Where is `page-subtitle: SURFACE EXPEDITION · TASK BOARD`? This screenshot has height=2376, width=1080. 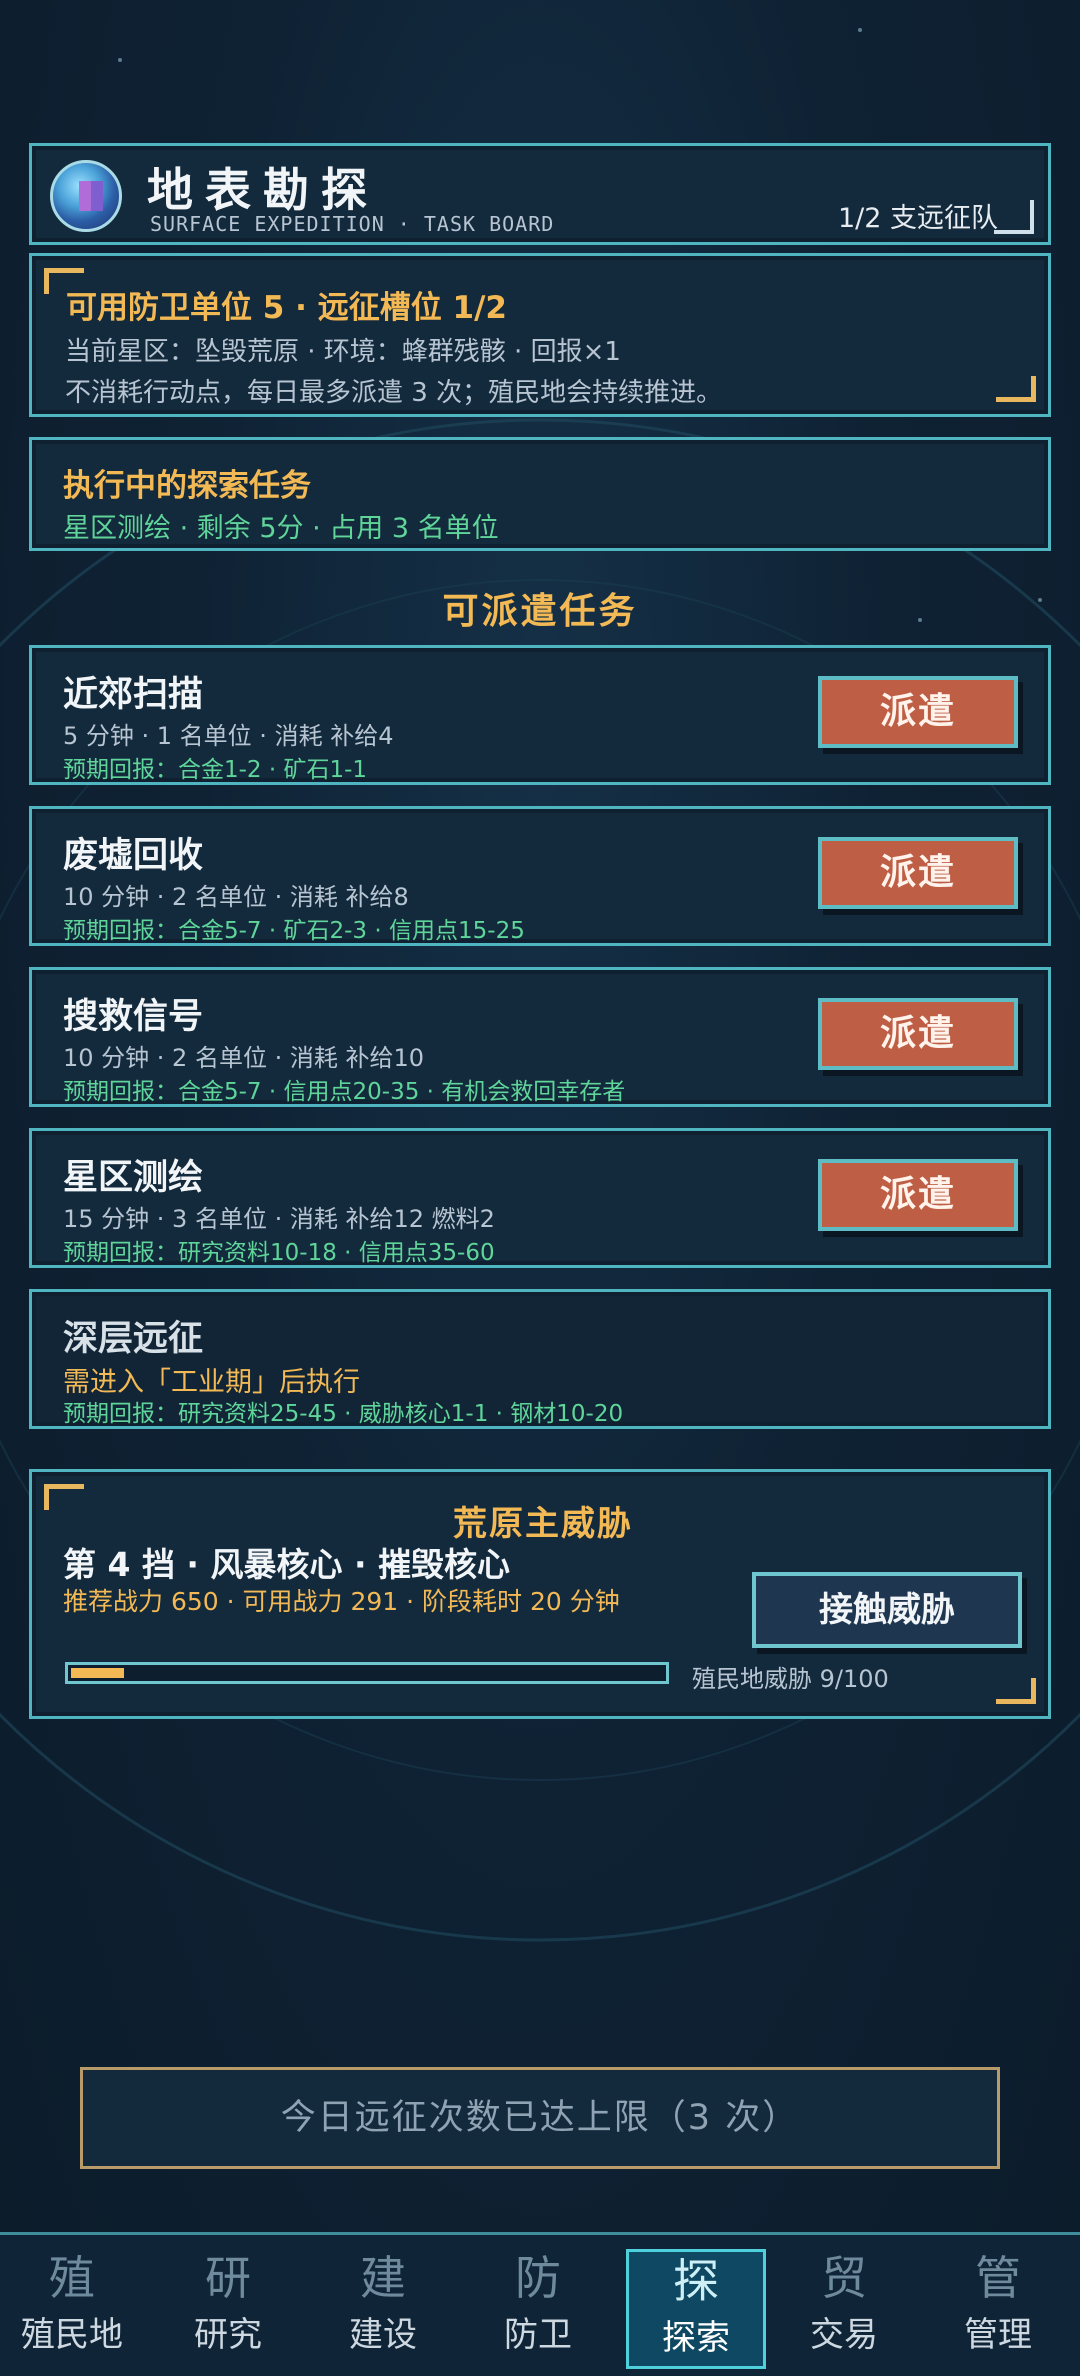
page-subtitle: SURFACE EXPEDITION · TASK BOARD is located at coordinates (352, 224).